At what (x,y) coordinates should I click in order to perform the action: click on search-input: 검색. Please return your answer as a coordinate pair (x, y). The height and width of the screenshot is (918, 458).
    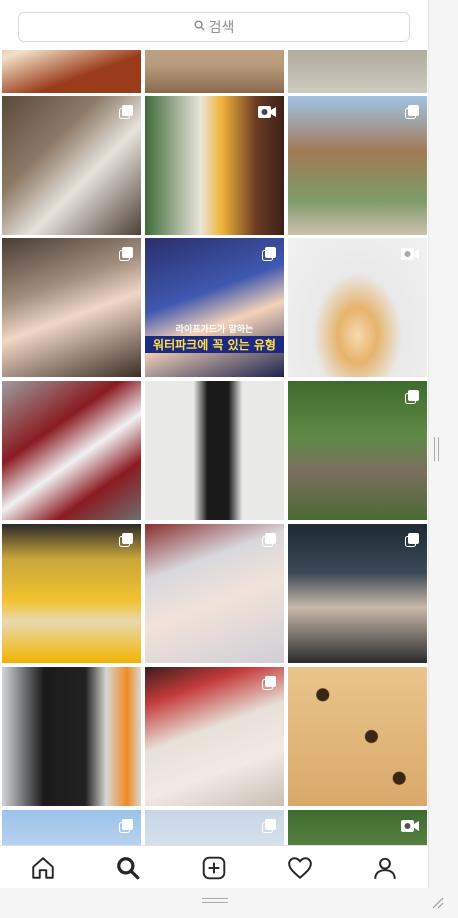
    Looking at the image, I should click on (214, 27).